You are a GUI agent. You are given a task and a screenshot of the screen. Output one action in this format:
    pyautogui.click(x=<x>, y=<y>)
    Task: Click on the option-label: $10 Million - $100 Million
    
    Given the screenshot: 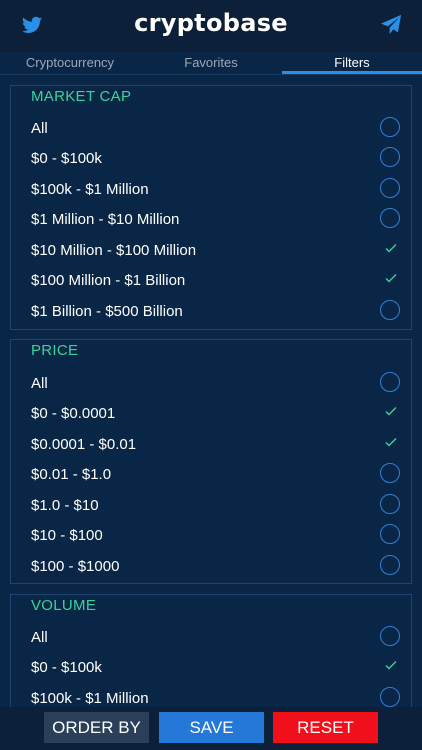 What is the action you would take?
    pyautogui.click(x=114, y=250)
    